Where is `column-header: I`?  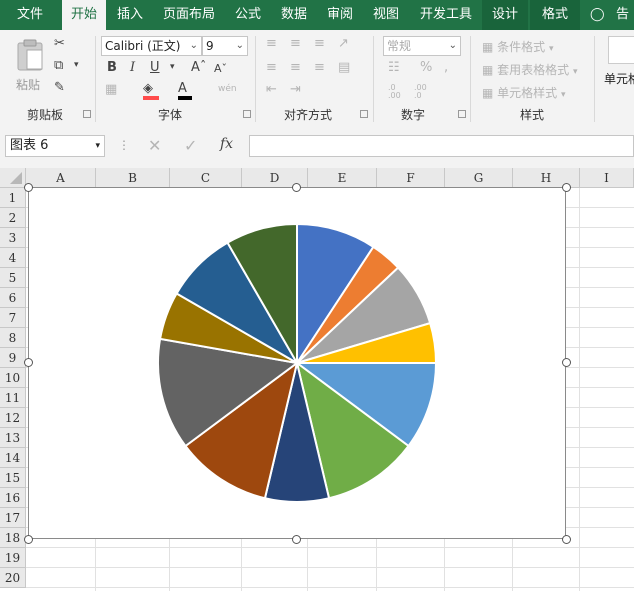 column-header: I is located at coordinates (607, 178).